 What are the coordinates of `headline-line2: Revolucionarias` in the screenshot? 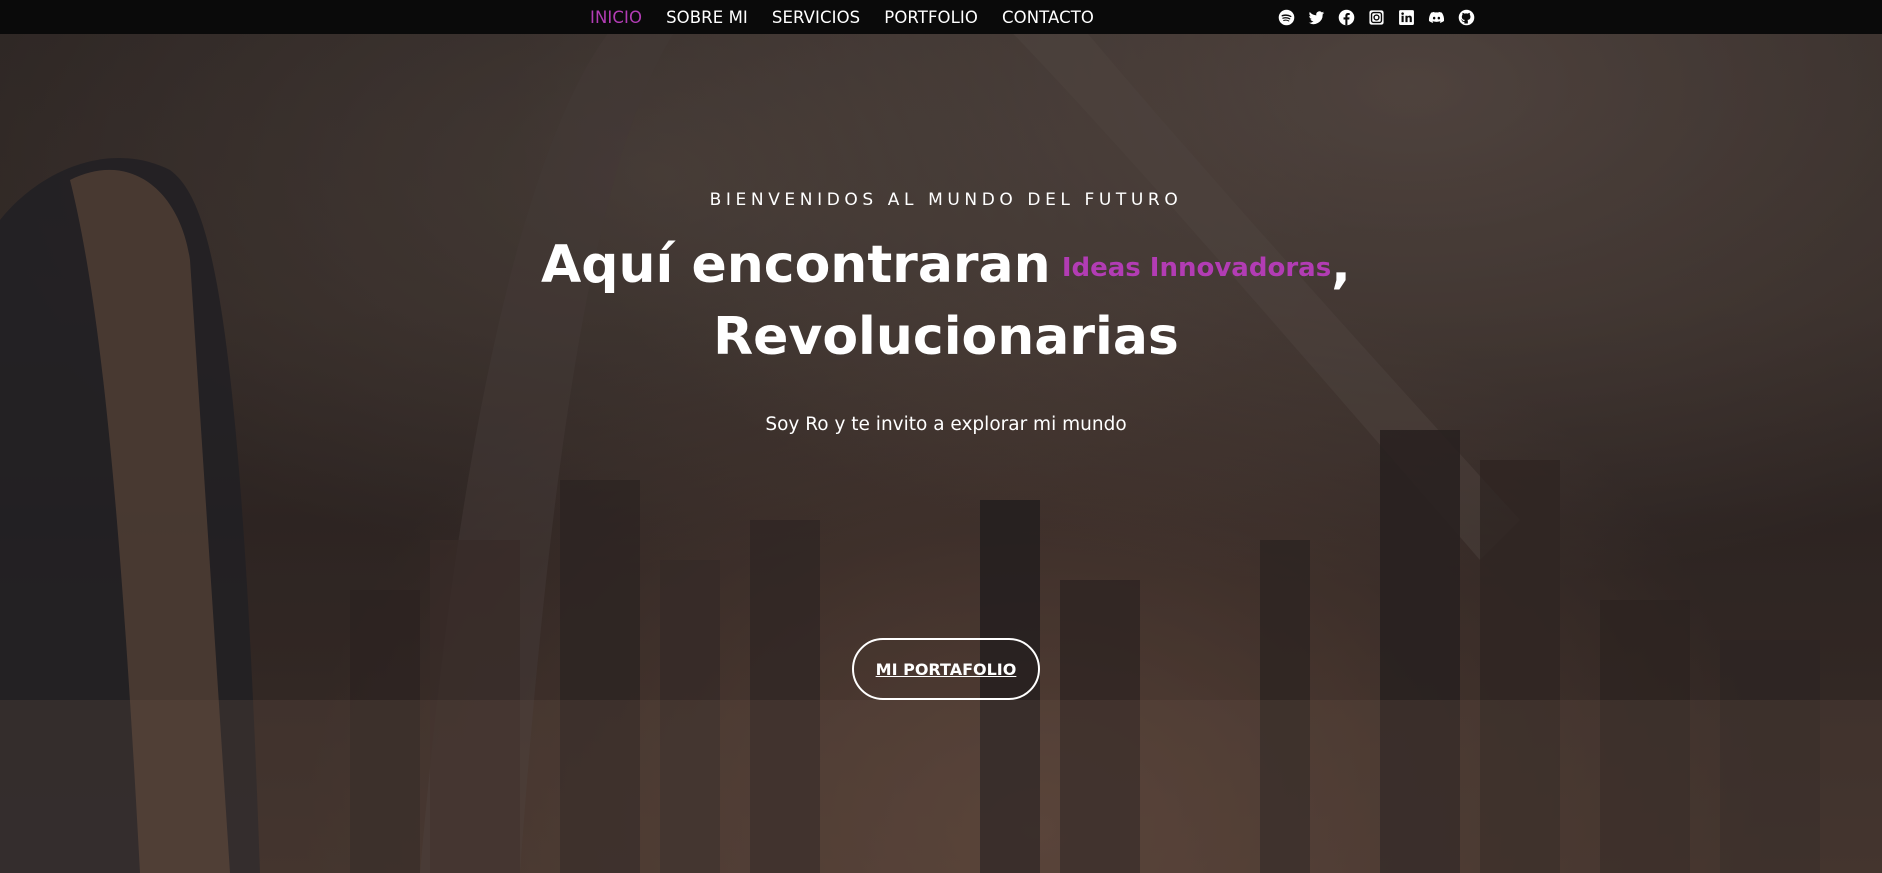 It's located at (946, 337).